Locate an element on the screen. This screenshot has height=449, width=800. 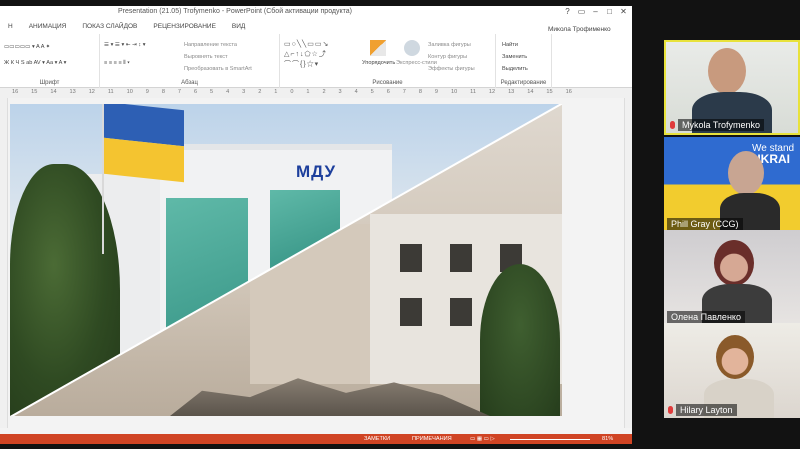
account-name: Микола Трофименко is located at coordinates (579, 28).